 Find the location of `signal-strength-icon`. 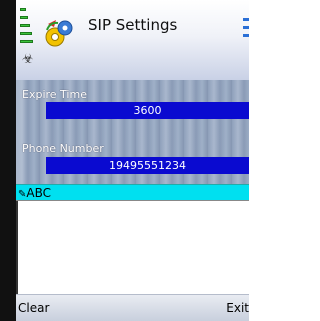

signal-strength-icon is located at coordinates (27, 32).